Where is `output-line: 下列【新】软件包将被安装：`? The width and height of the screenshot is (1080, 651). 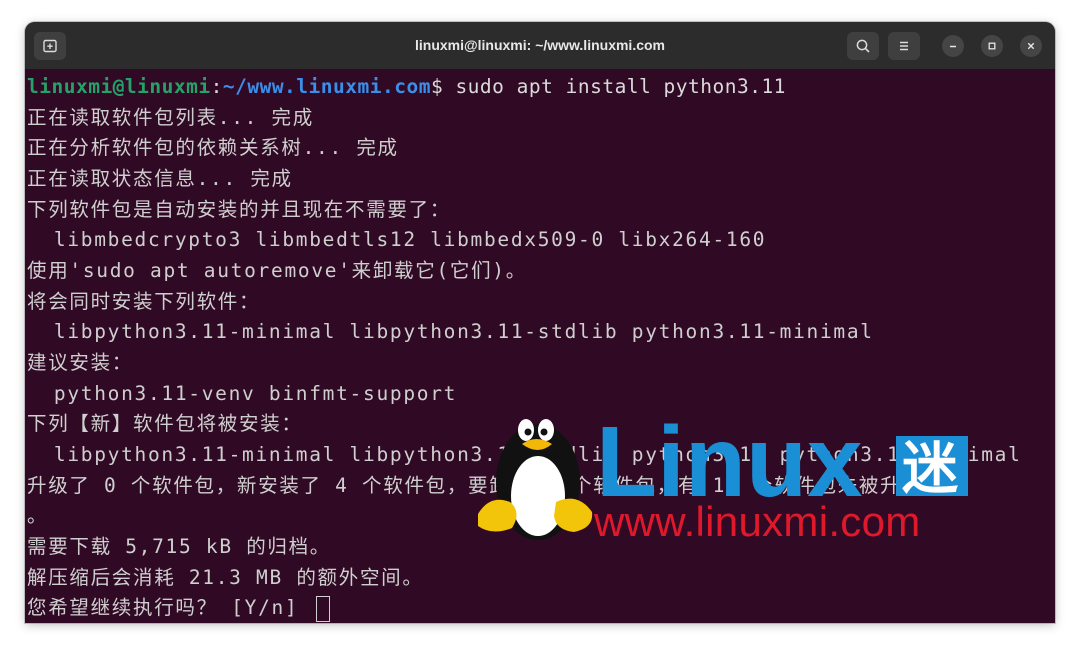
output-line: 下列【新】软件包将被安装： is located at coordinates (165, 423).